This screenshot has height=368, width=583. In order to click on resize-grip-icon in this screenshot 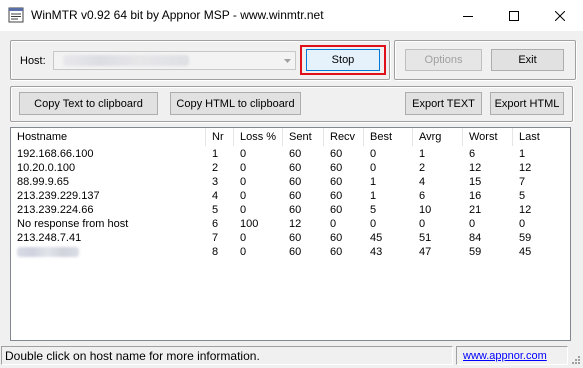, I will do `click(575, 359)`.